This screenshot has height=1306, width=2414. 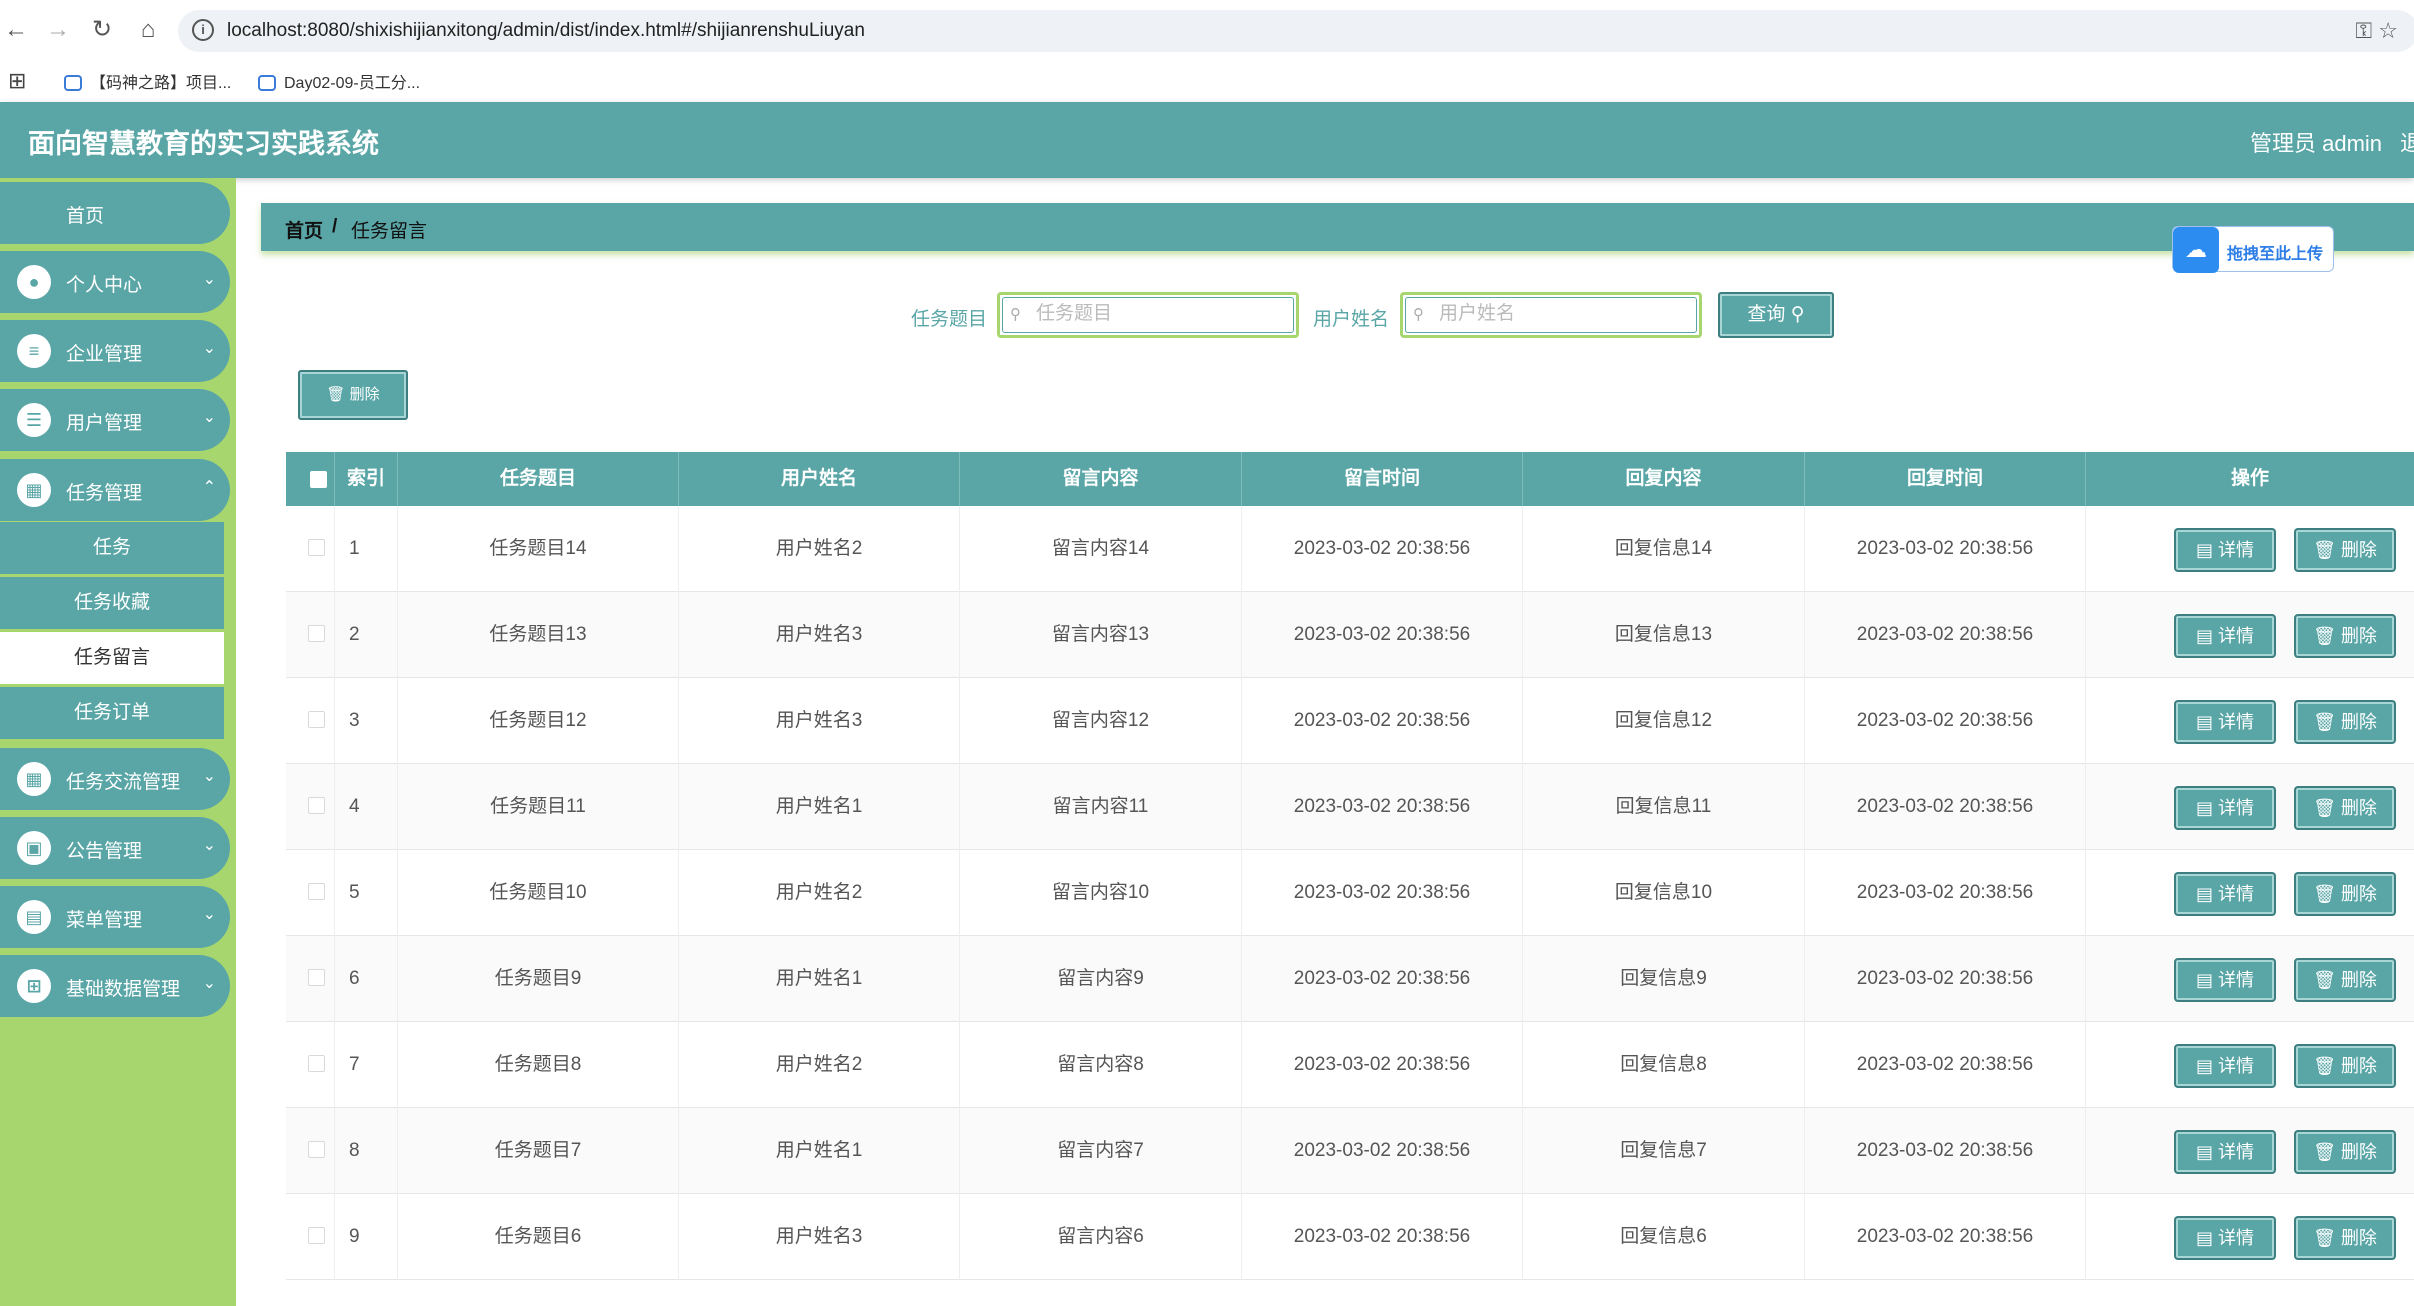 I want to click on sidebar-subitem-task-favorites: 任务收藏, so click(x=112, y=603).